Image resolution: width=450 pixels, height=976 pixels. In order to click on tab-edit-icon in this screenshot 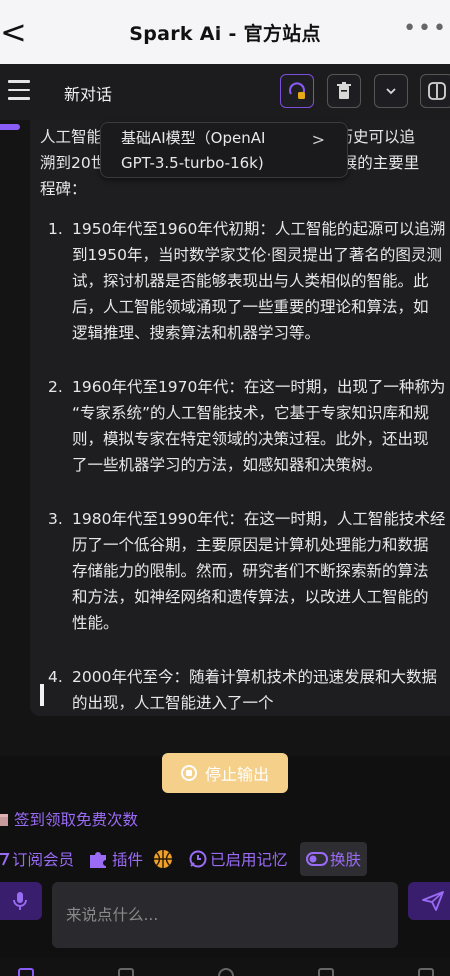, I will do `click(326, 972)`.